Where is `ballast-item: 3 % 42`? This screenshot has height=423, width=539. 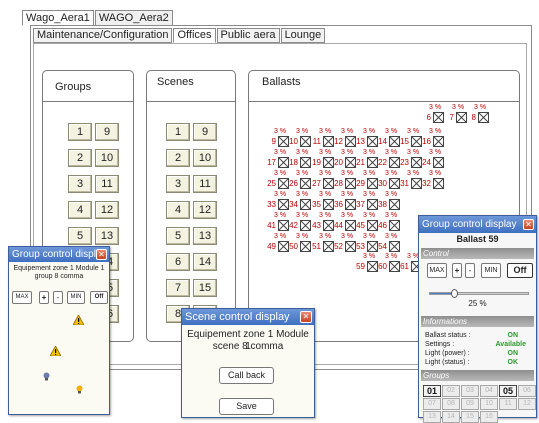
ballast-item: 3 % 42 is located at coordinates (300, 223).